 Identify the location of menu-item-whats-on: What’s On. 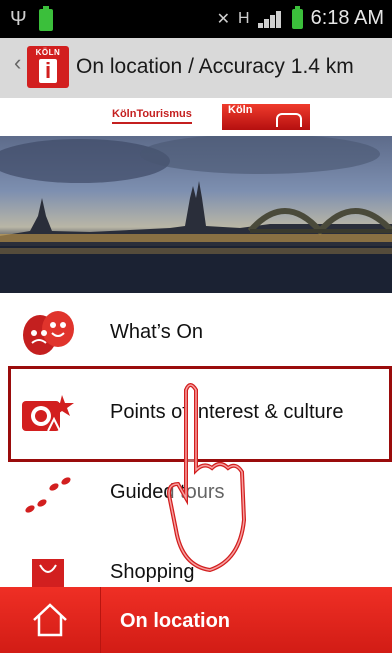
(196, 333).